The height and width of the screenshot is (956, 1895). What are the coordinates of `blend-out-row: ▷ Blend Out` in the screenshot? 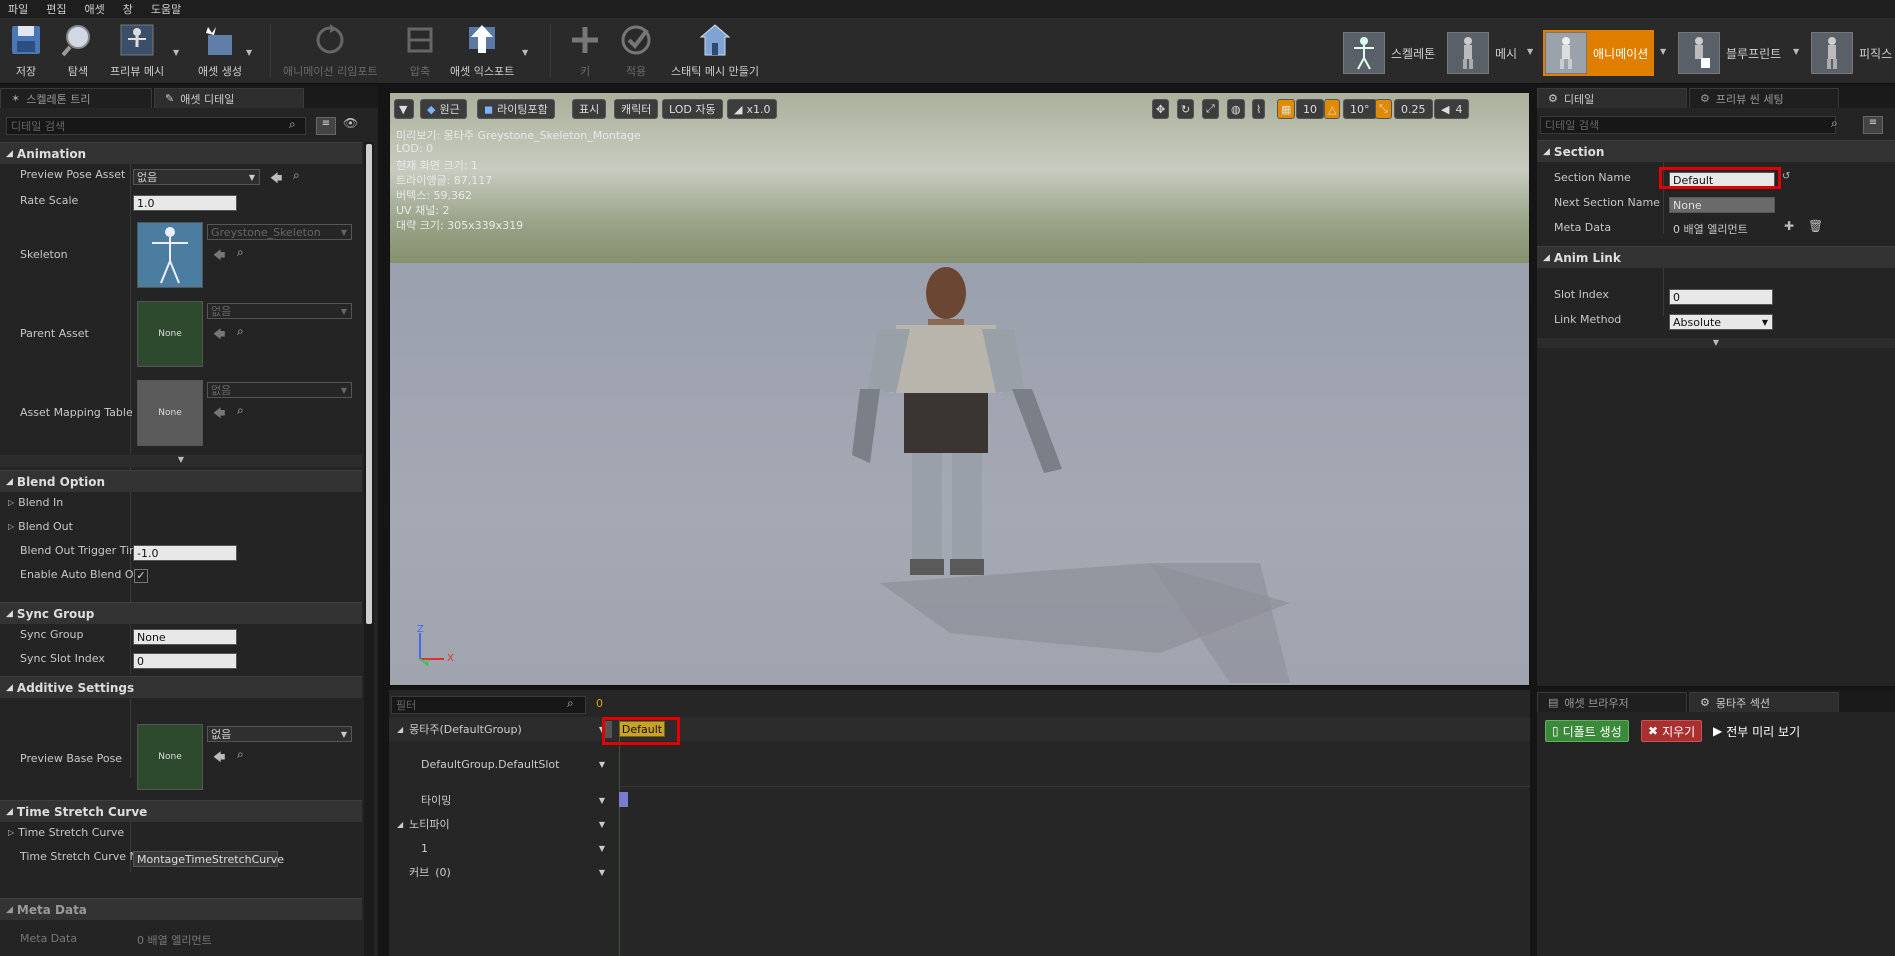 It's located at (40, 526).